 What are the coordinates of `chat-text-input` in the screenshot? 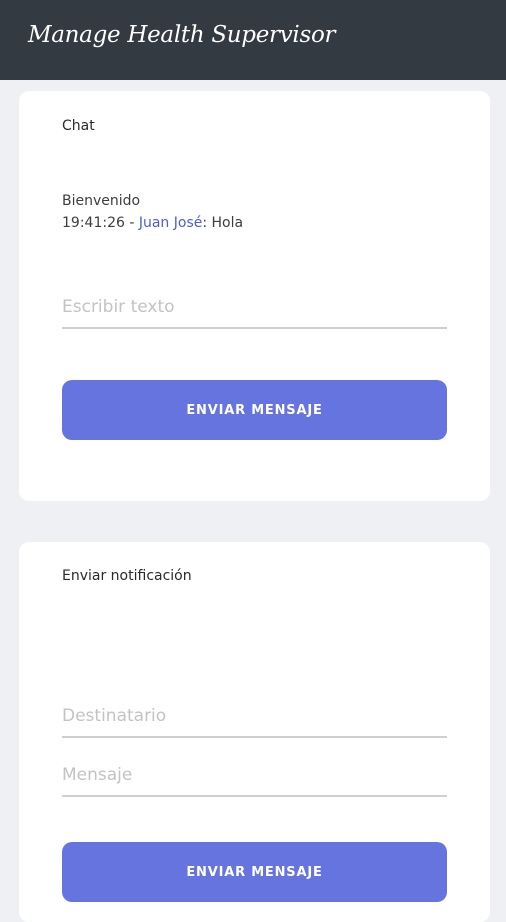 It's located at (254, 308).